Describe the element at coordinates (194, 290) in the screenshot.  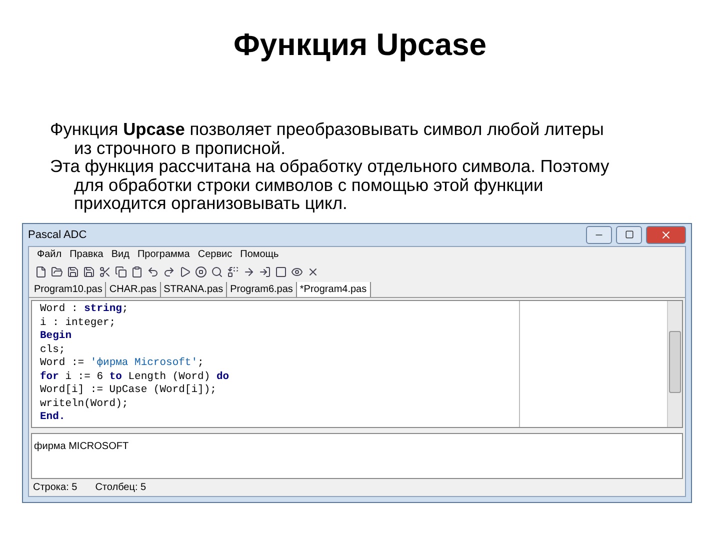
I see `file-tab: STRANA.pas` at that location.